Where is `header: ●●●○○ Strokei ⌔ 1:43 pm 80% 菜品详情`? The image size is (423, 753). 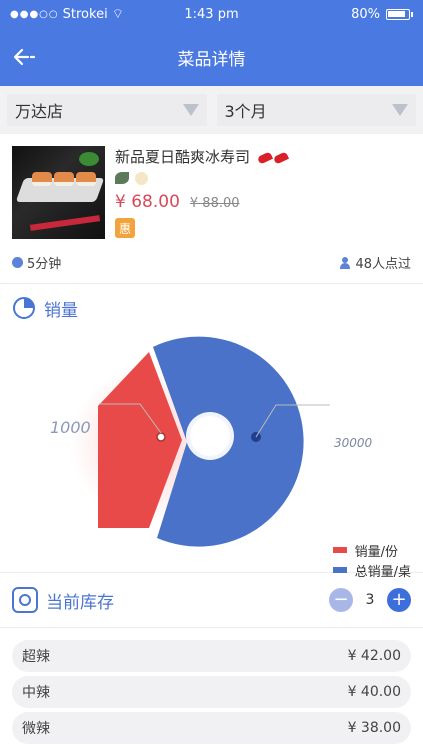 header: ●●●○○ Strokei ⌔ 1:43 pm 80% 菜品详情 is located at coordinates (211, 43).